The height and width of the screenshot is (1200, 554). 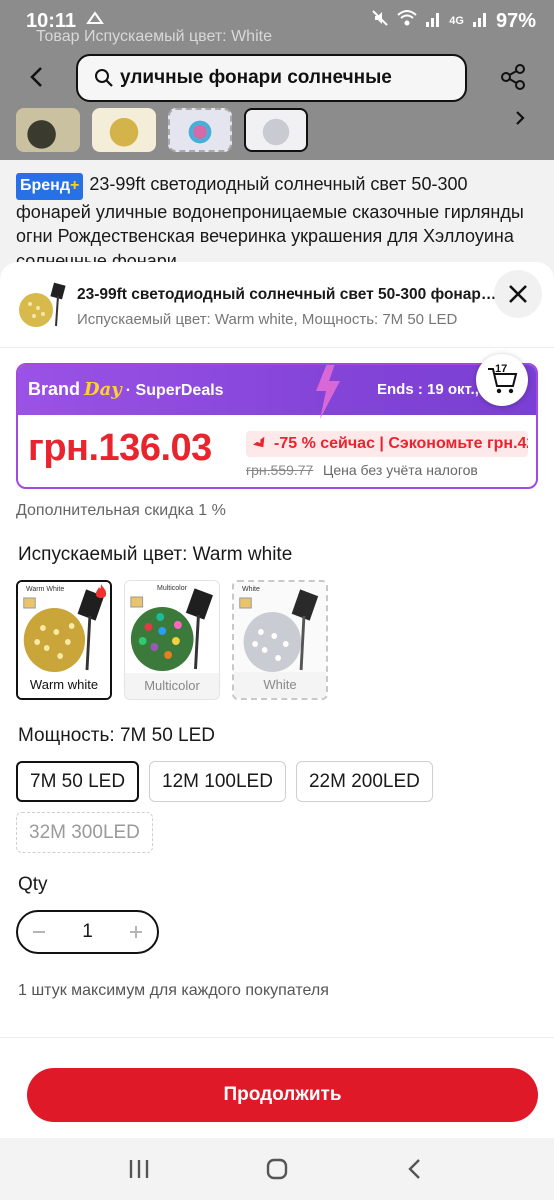 What do you see at coordinates (50, 186) in the screenshot?
I see `brand-badge: Бренд+` at bounding box center [50, 186].